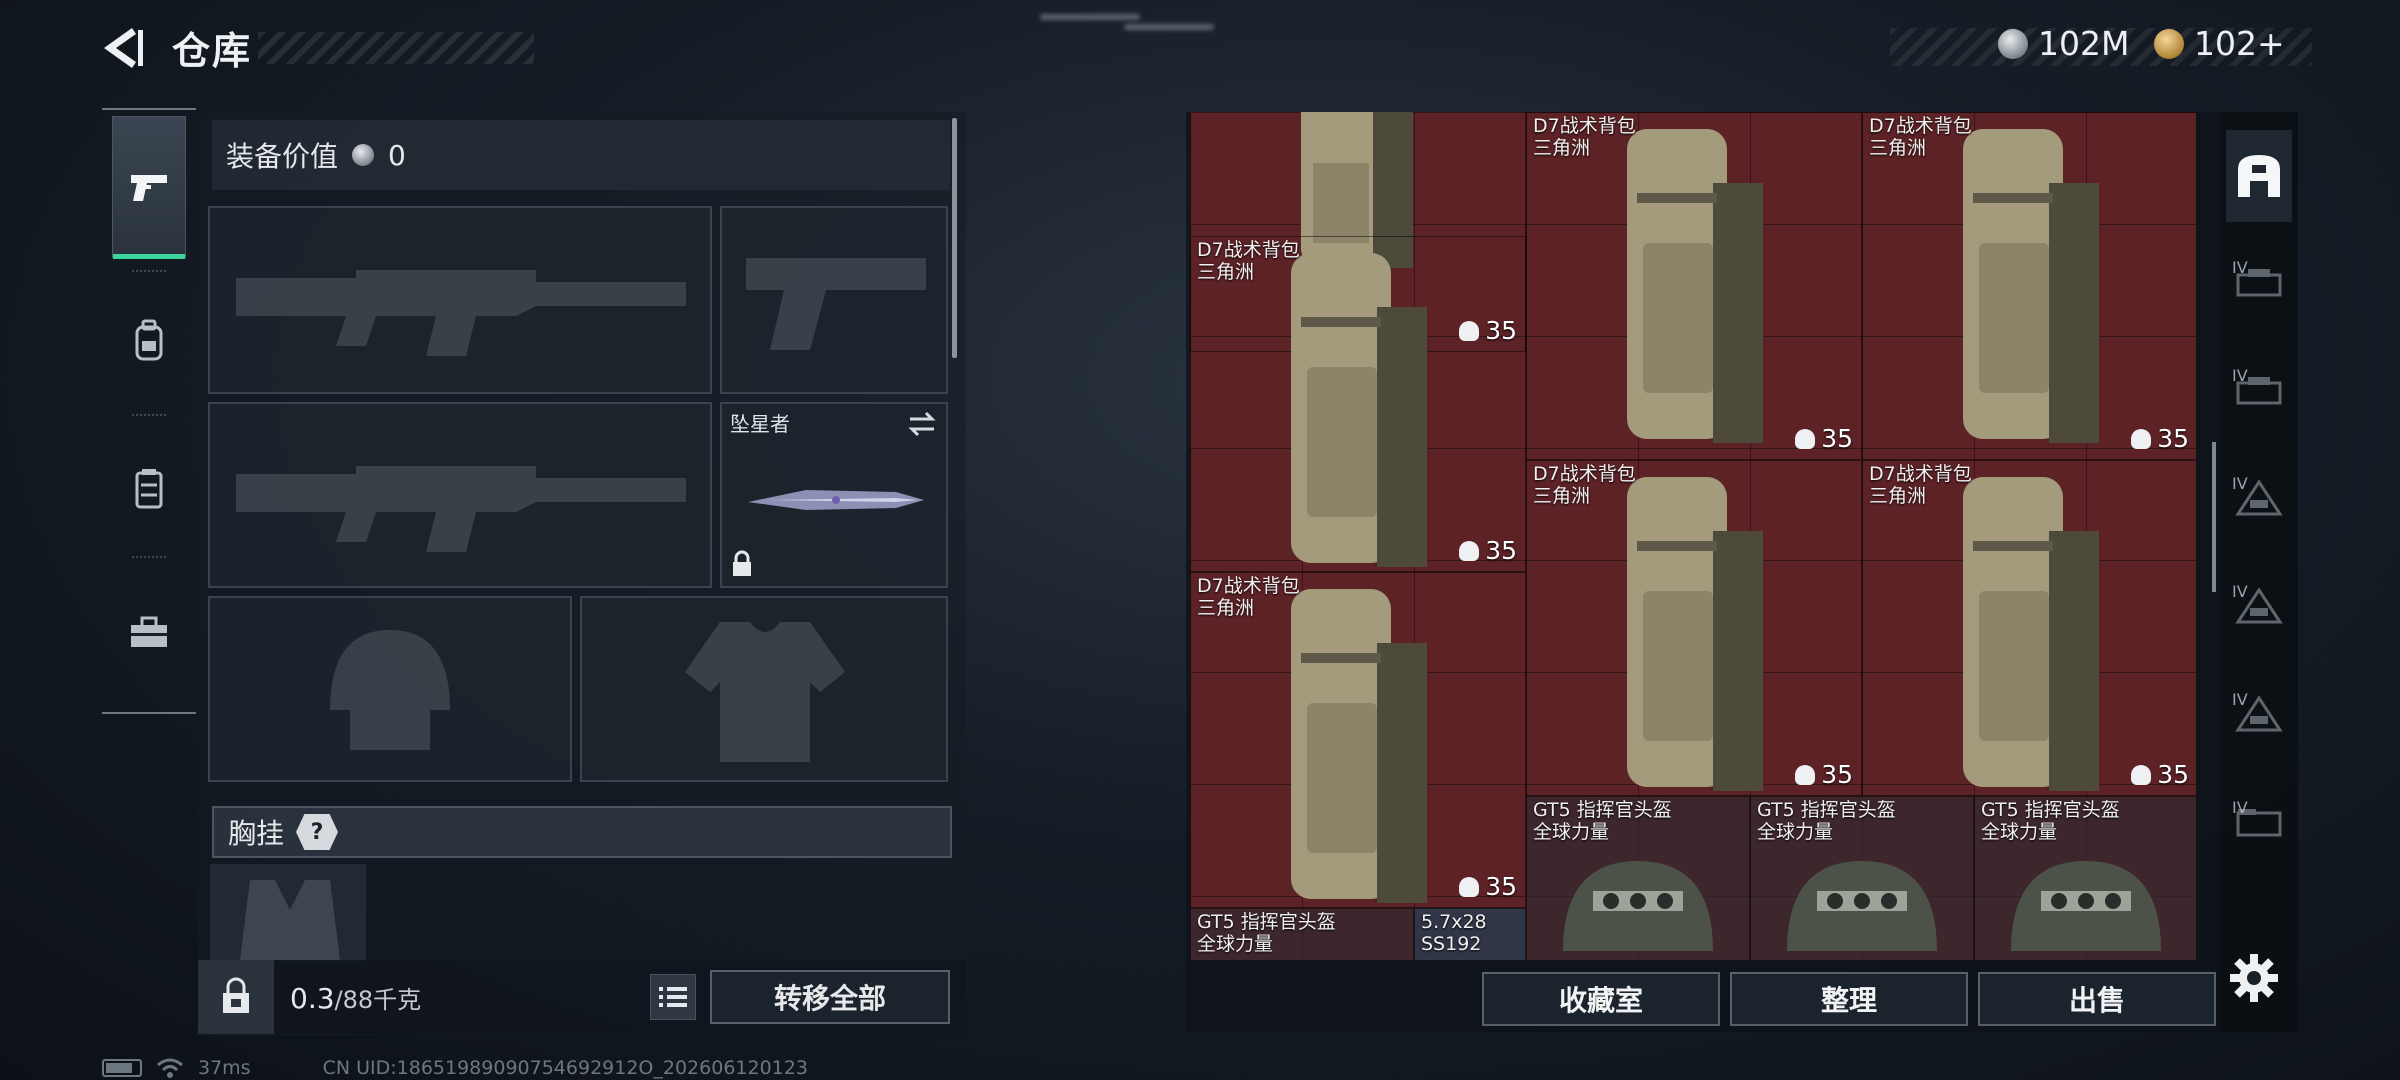 The width and height of the screenshot is (2400, 1080). Describe the element at coordinates (1601, 999) in the screenshot. I see `collection-room-button: 收藏室` at that location.